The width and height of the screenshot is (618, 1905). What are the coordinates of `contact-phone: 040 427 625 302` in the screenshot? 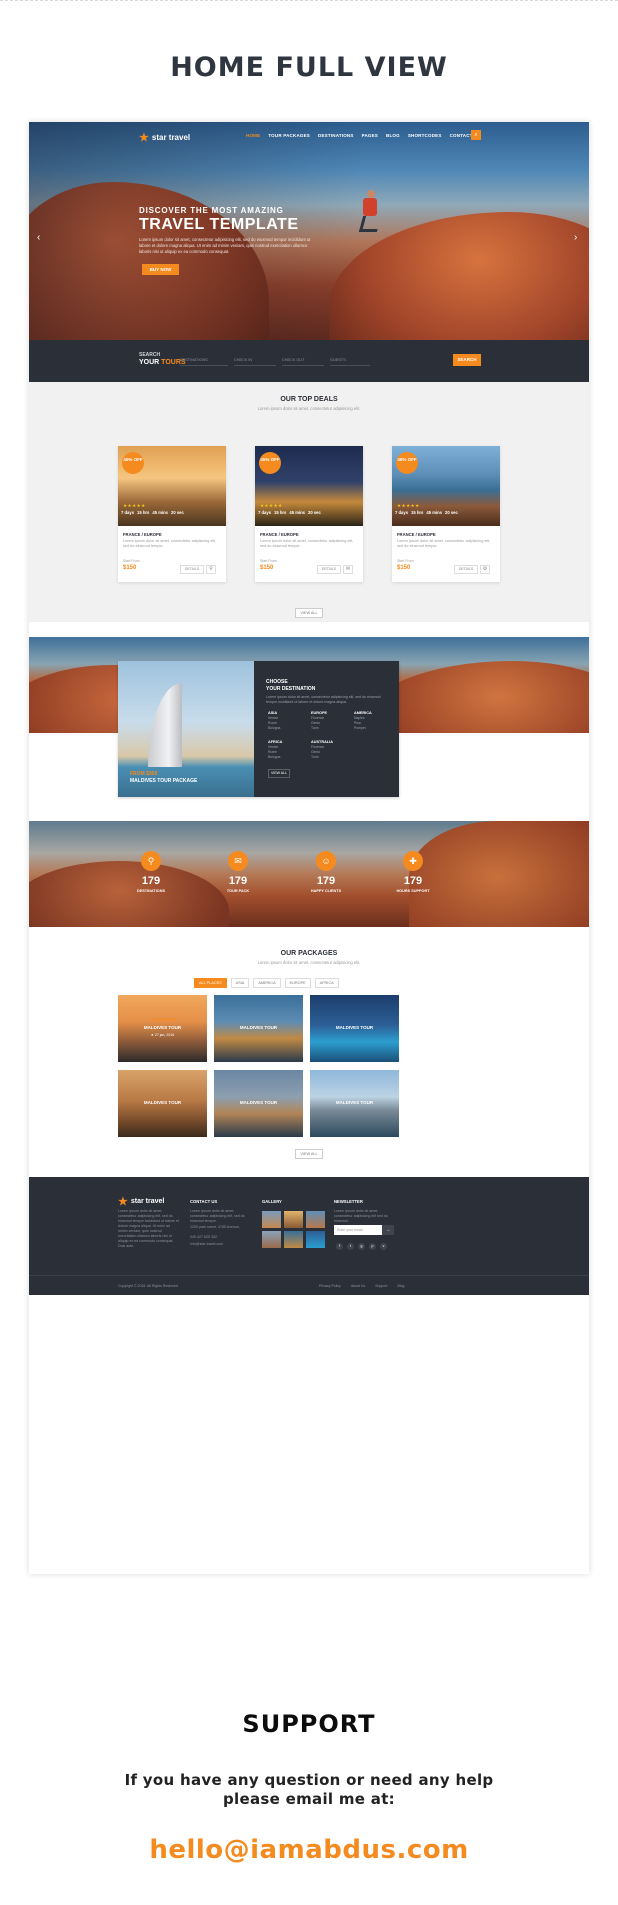 It's located at (203, 1237).